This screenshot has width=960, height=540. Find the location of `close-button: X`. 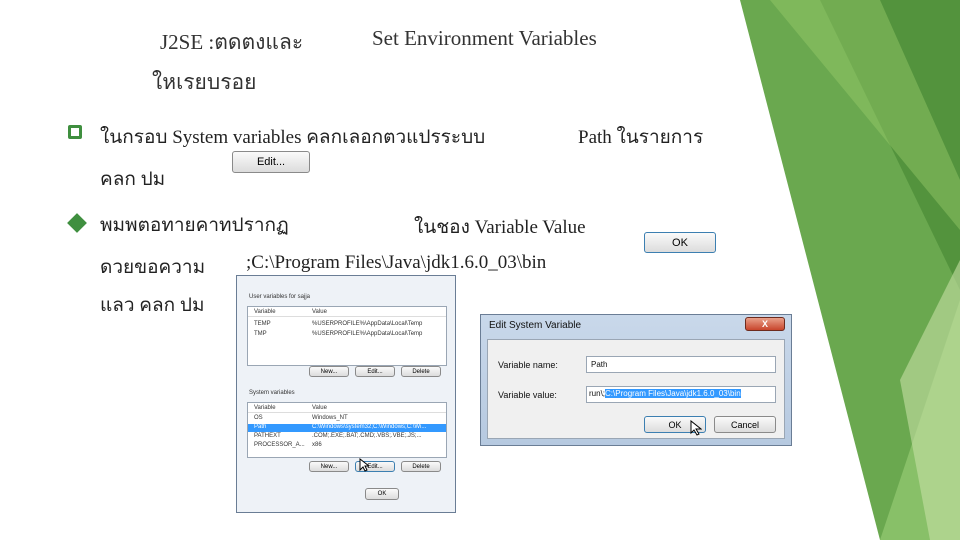

close-button: X is located at coordinates (765, 324).